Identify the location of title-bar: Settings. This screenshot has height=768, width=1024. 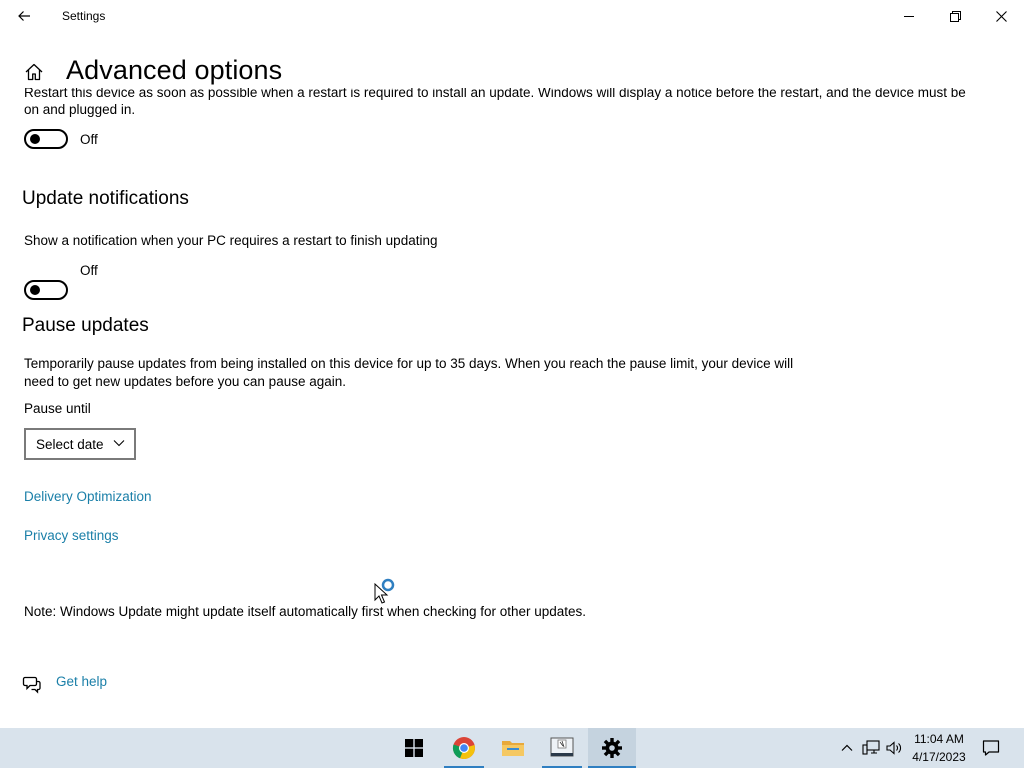
(512, 16).